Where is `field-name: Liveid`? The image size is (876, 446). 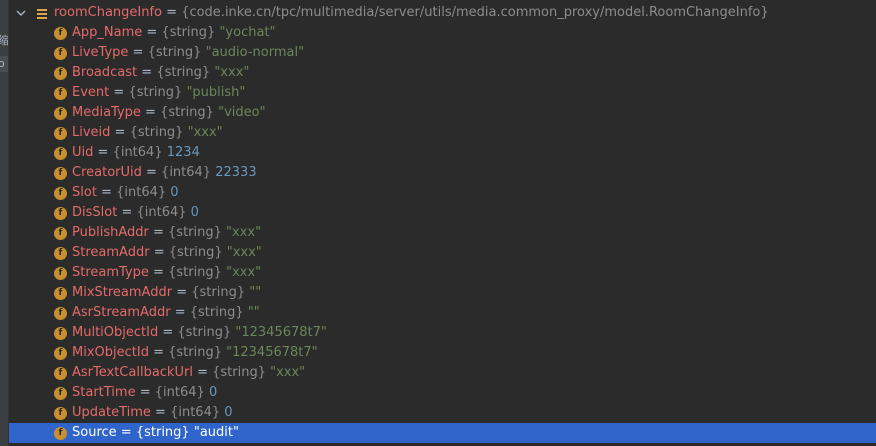 field-name: Liveid is located at coordinates (91, 132).